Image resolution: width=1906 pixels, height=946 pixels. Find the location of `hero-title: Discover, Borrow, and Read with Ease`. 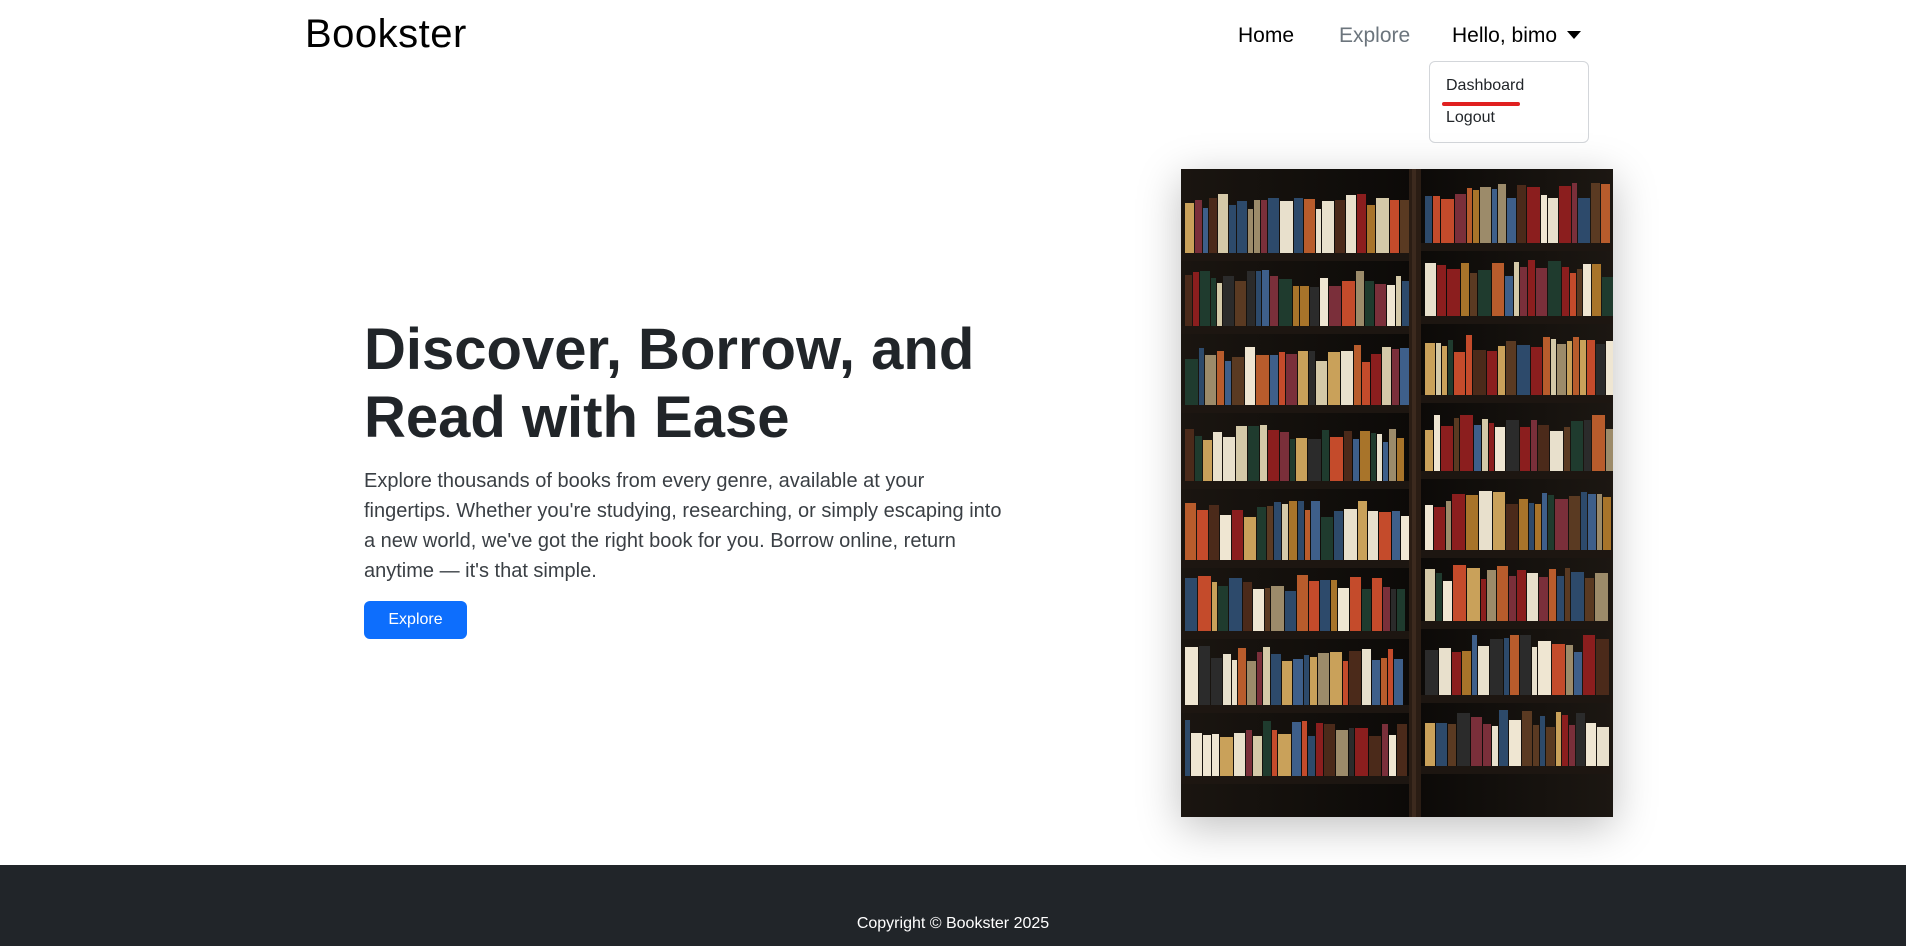

hero-title: Discover, Borrow, and Read with Ease is located at coordinates (669, 383).